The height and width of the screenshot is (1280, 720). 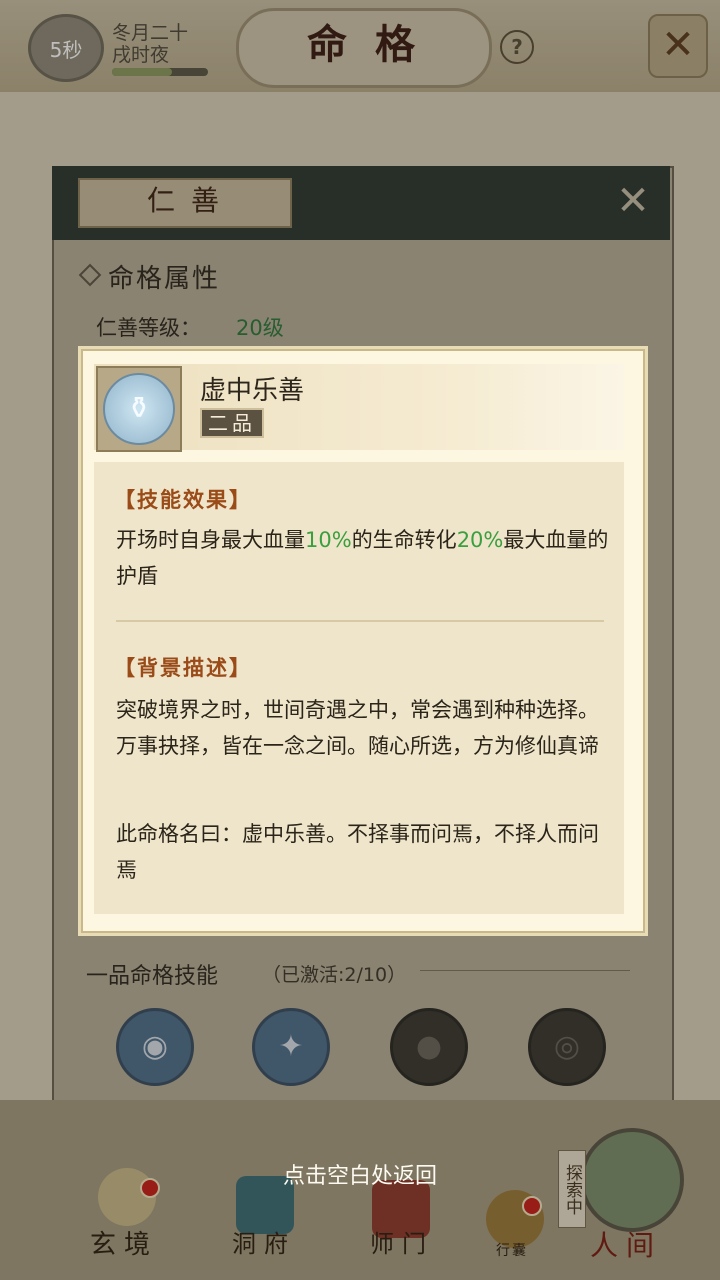 What do you see at coordinates (404, 540) in the screenshot?
I see `effect-text-part: 的生命转化` at bounding box center [404, 540].